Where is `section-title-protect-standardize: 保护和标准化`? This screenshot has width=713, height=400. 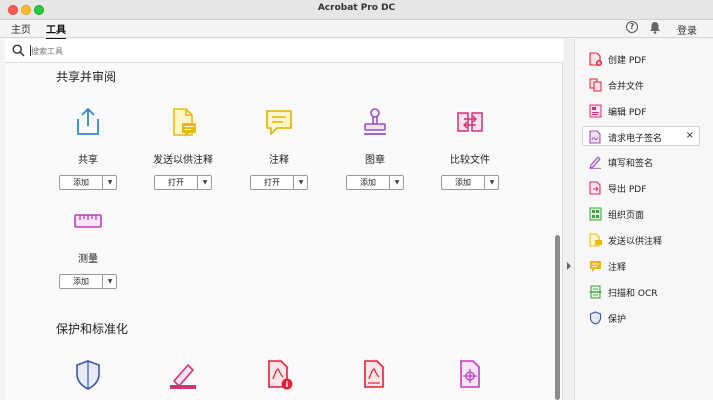
section-title-protect-standardize: 保护和标准化 is located at coordinates (92, 329).